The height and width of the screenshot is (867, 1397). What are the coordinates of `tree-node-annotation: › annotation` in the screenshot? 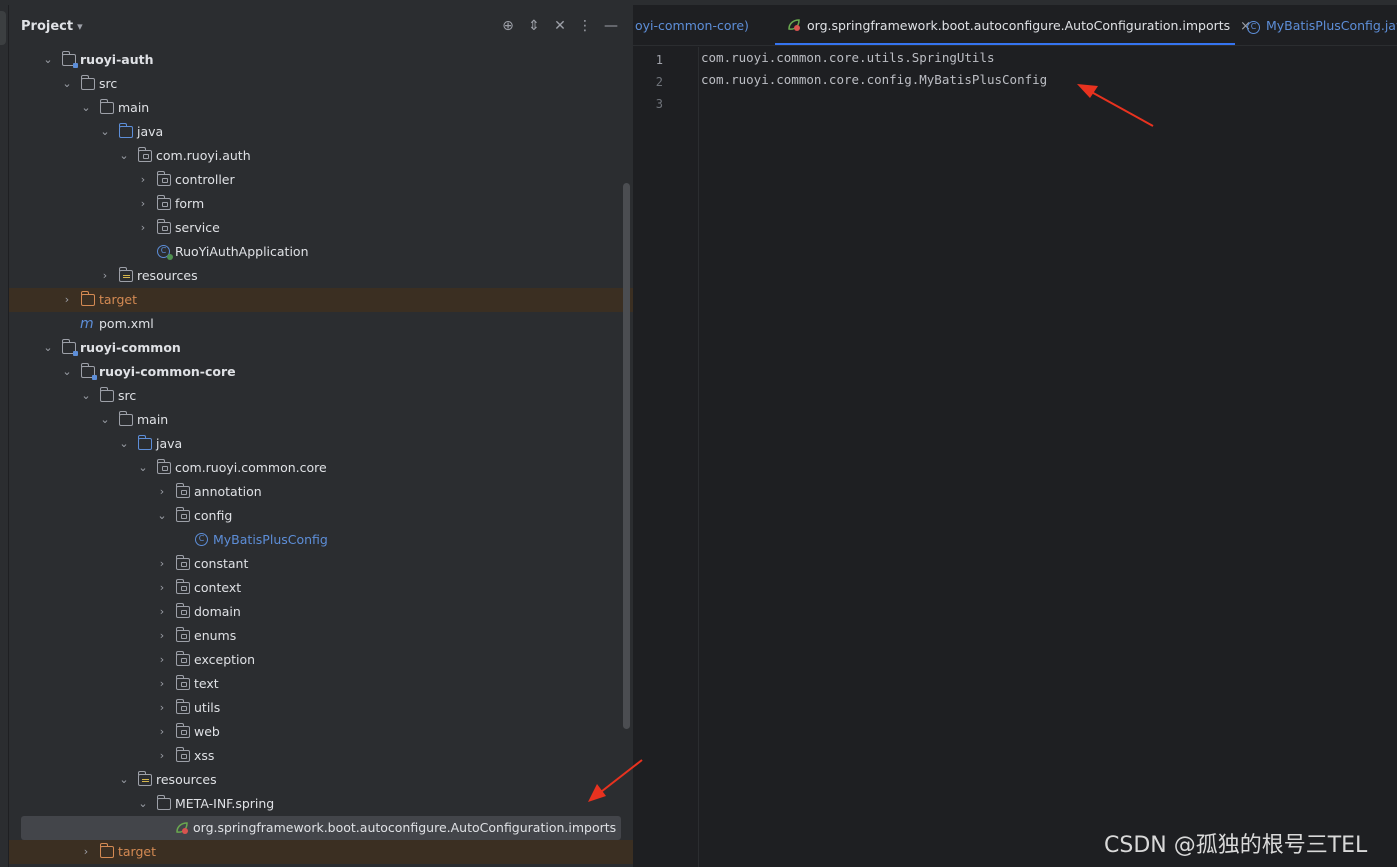 It's located at (321, 492).